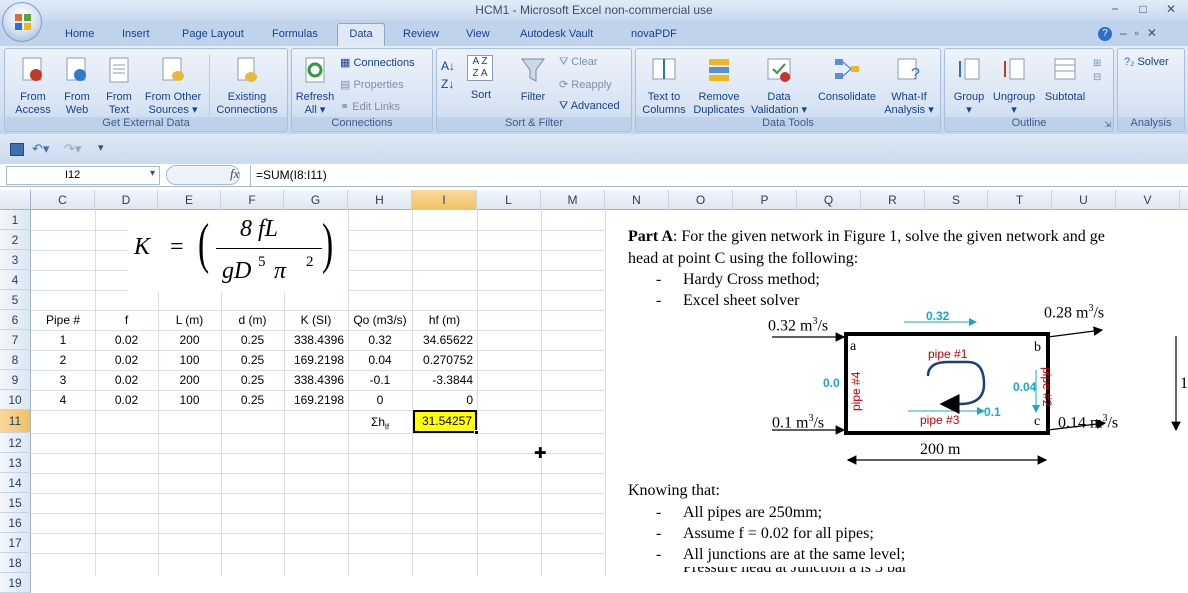 The width and height of the screenshot is (1188, 593). What do you see at coordinates (445, 421) in the screenshot?
I see `selected-cell-i12: 31.54257` at bounding box center [445, 421].